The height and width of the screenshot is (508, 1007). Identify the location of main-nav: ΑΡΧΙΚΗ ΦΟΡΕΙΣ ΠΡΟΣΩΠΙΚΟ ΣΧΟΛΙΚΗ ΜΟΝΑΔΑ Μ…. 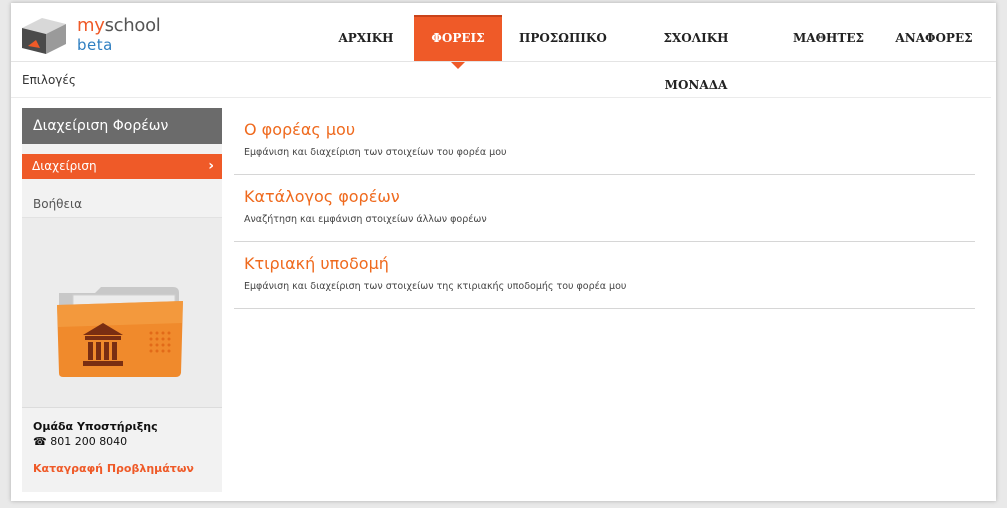
(503, 53).